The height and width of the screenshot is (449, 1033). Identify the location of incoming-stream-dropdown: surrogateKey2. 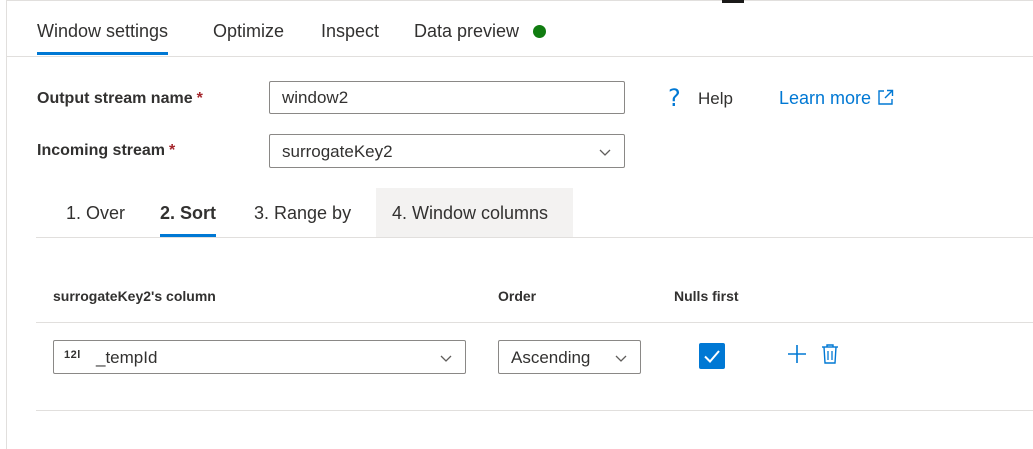
(447, 151).